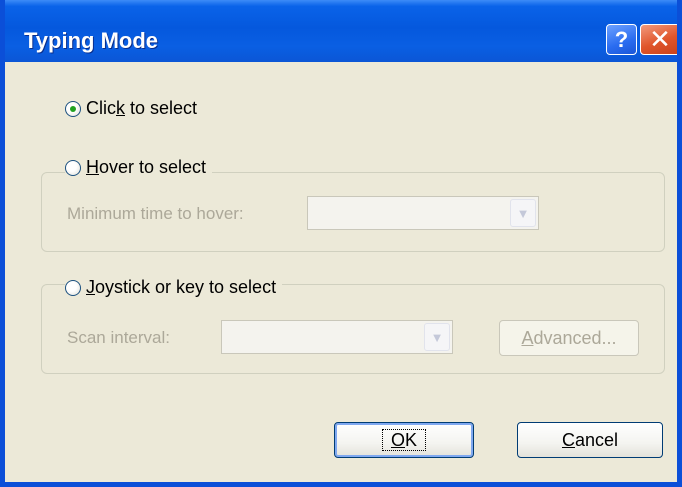  What do you see at coordinates (423, 213) in the screenshot?
I see `hover-time-combobox: ▼` at bounding box center [423, 213].